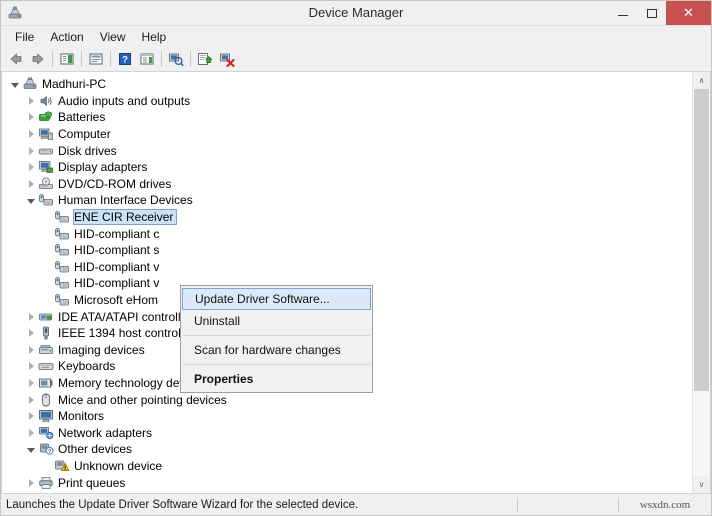  I want to click on tree-item-label: Keyboards, so click(87, 366).